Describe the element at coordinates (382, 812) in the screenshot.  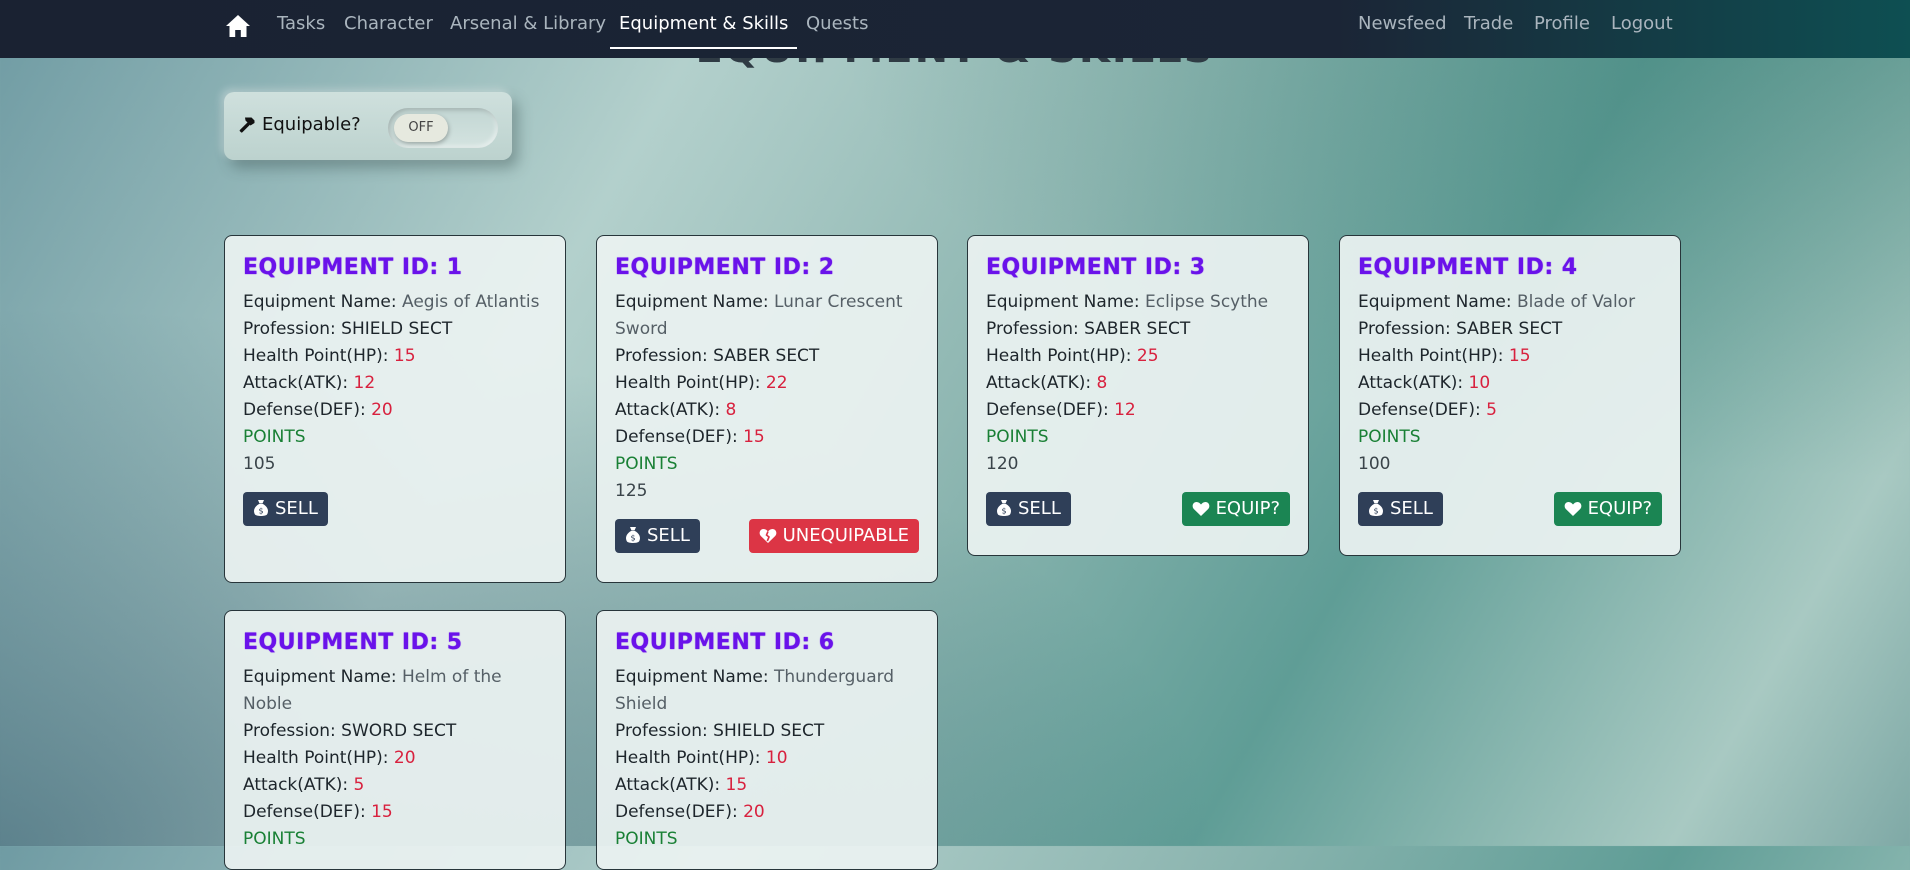
I see `def-value: 15` at that location.